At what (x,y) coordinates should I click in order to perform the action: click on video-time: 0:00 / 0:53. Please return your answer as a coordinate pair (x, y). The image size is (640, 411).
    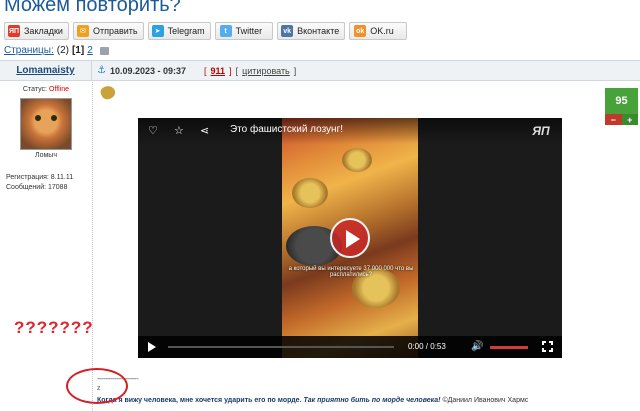
    Looking at the image, I should click on (427, 346).